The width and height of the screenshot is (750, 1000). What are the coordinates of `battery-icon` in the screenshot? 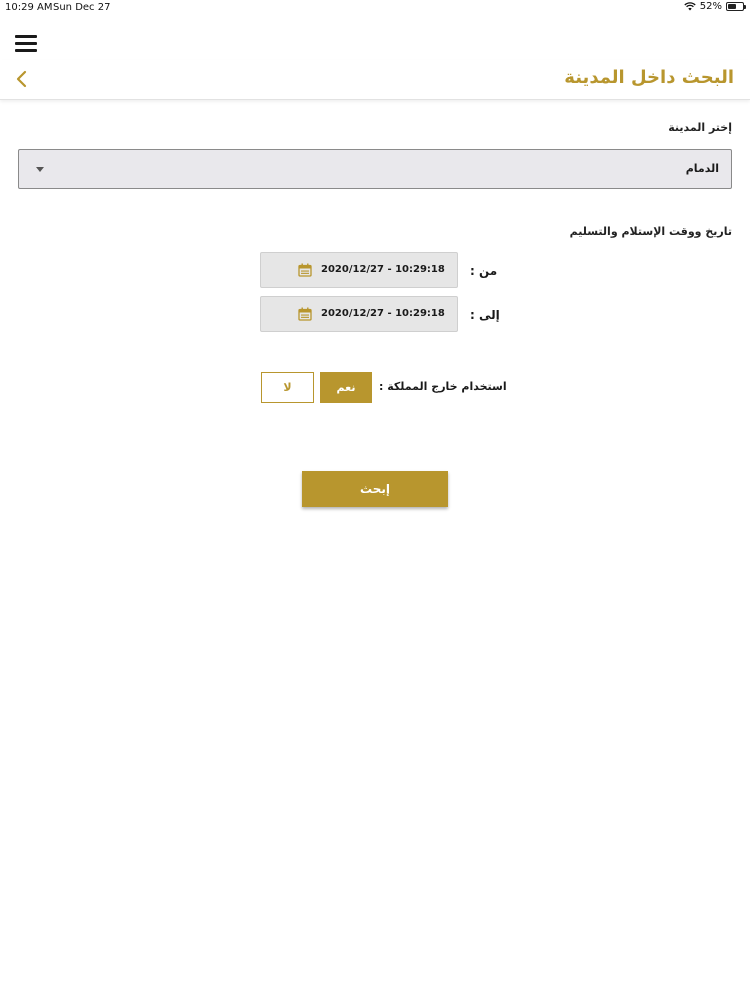 It's located at (736, 6).